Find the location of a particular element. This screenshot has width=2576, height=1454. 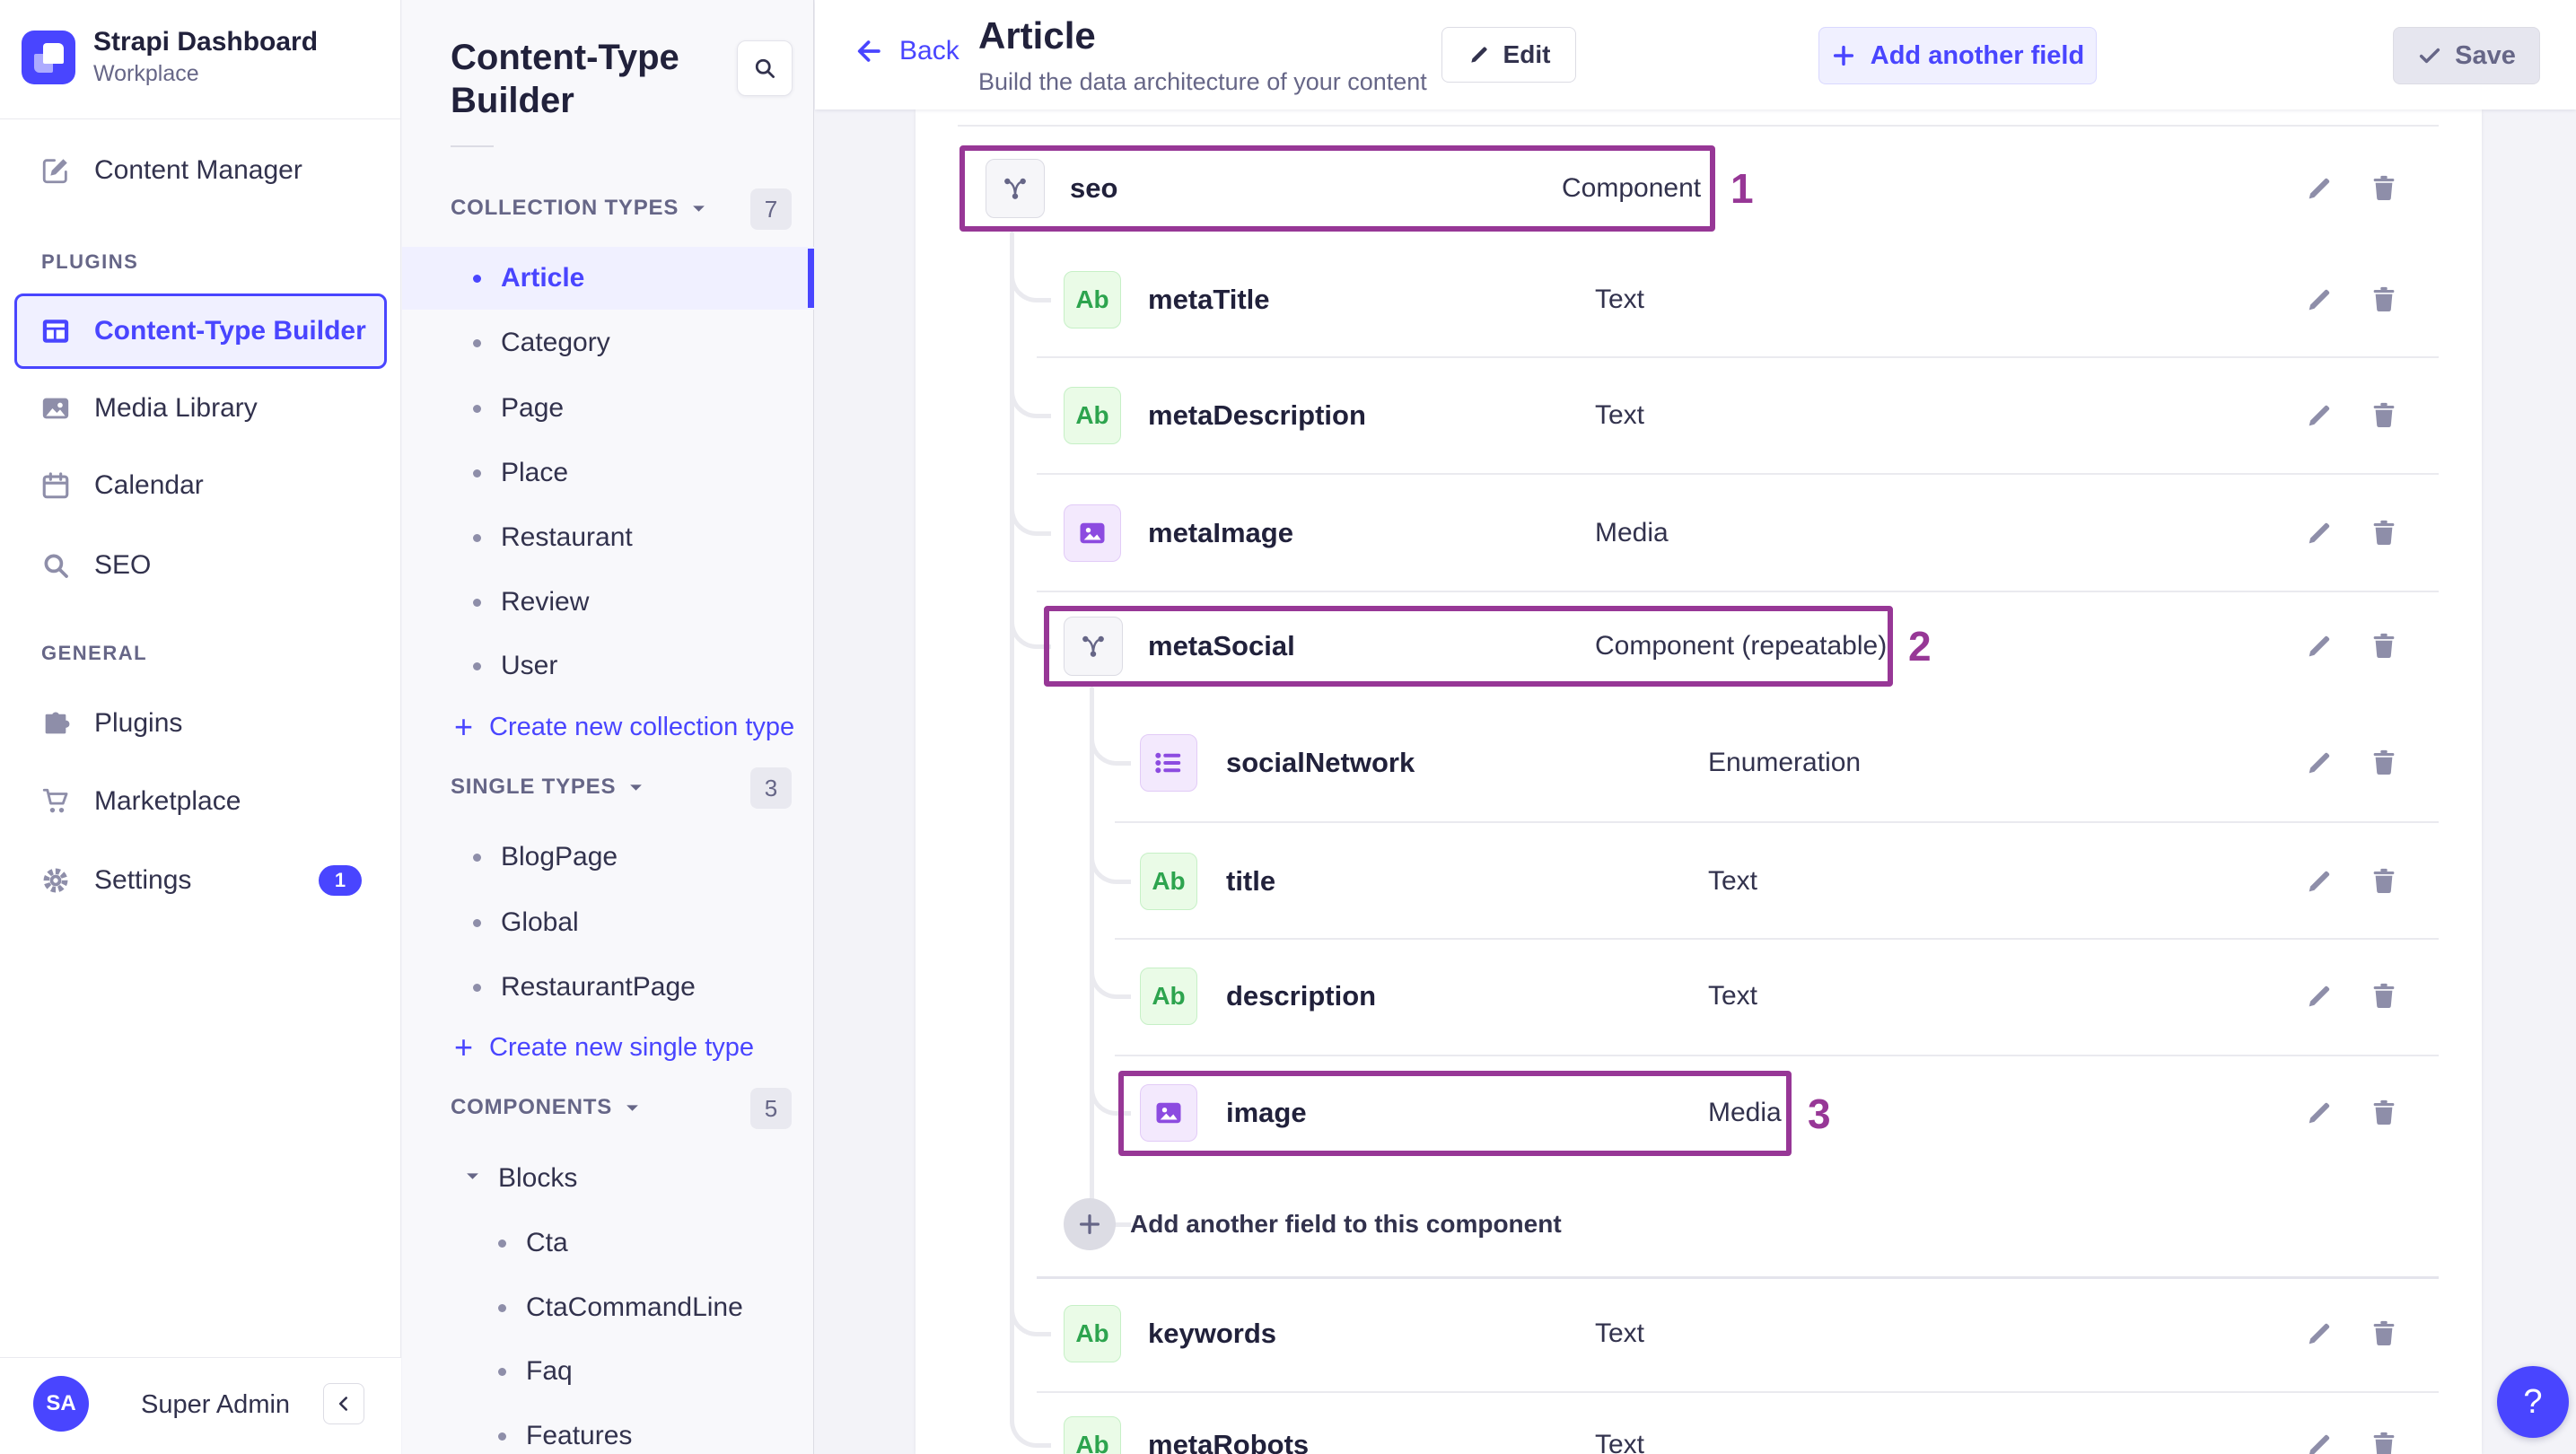

workspace-subtitle: Workplace is located at coordinates (146, 73).